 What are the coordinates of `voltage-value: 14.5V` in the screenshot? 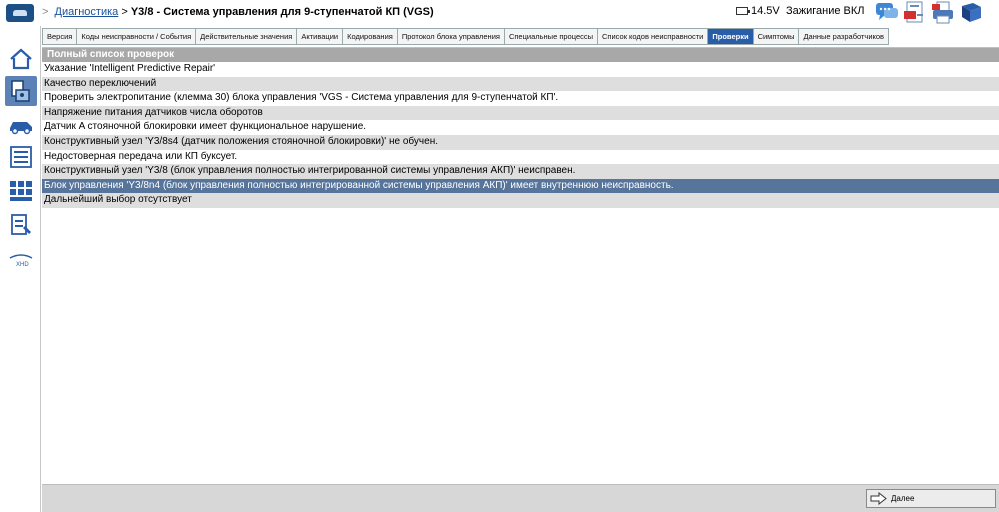 It's located at (765, 11).